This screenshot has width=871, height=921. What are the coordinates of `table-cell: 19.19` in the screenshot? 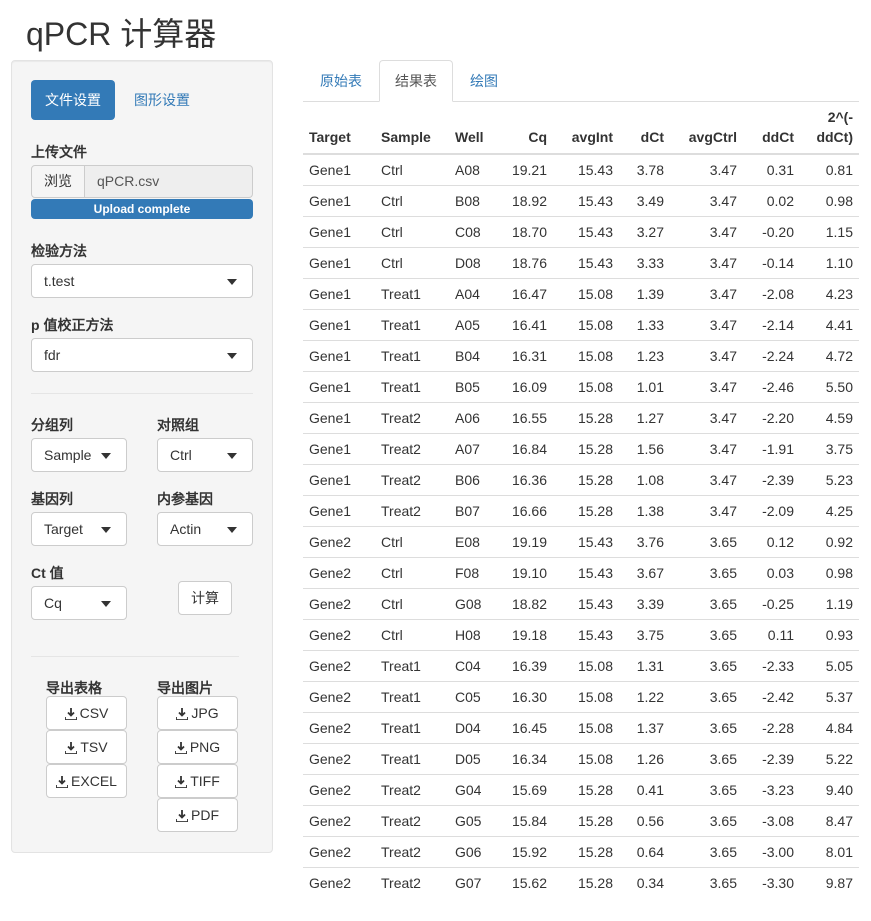 It's located at (529, 541).